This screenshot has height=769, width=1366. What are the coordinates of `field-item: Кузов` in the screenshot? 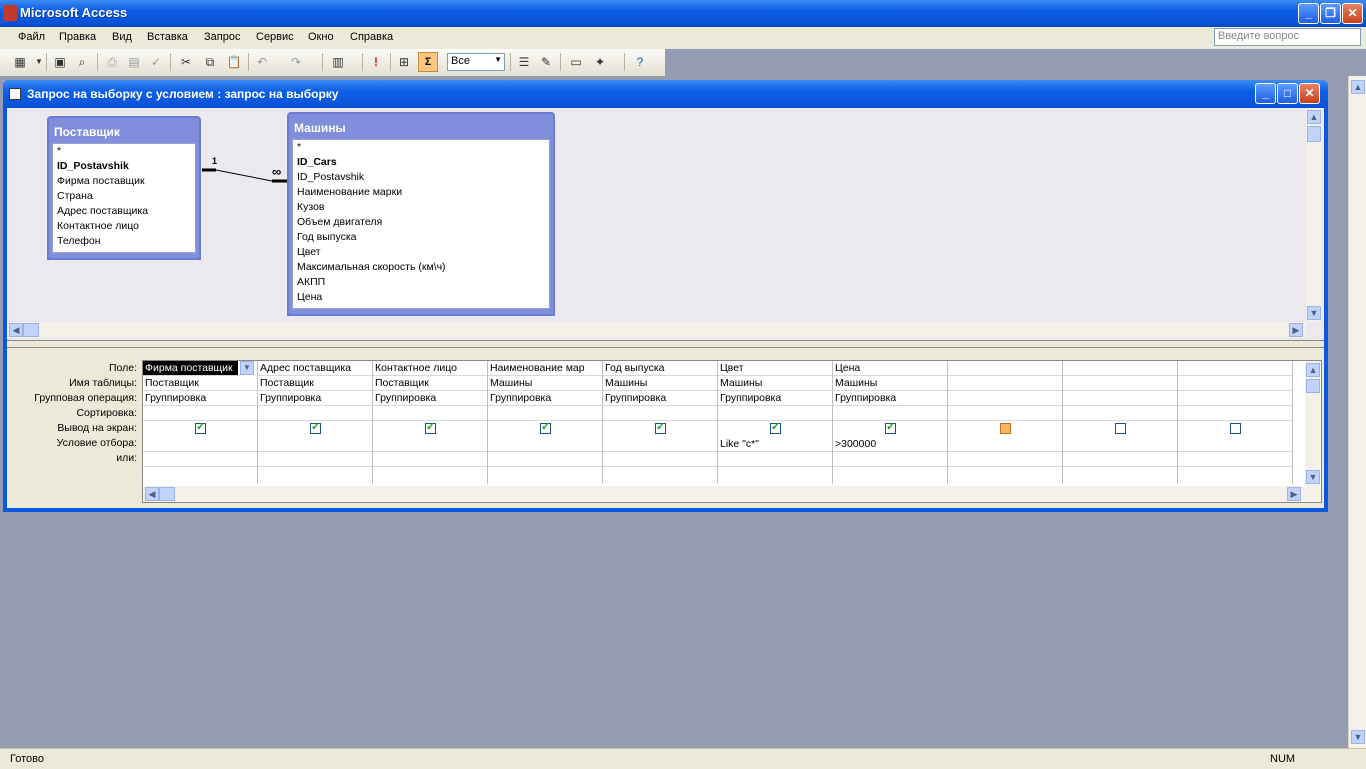 It's located at (421, 207).